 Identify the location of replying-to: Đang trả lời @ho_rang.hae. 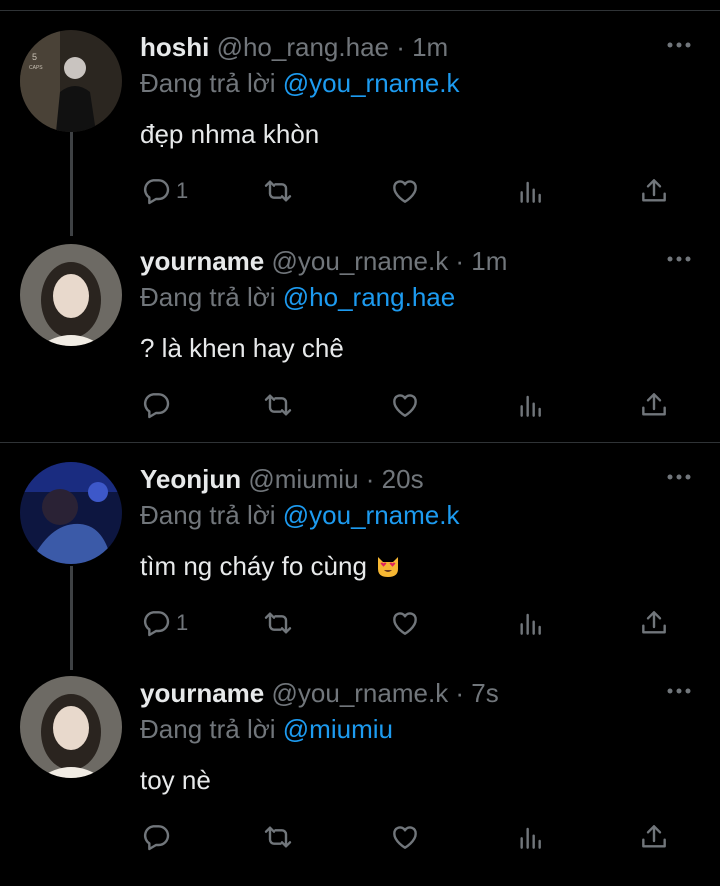
(297, 297).